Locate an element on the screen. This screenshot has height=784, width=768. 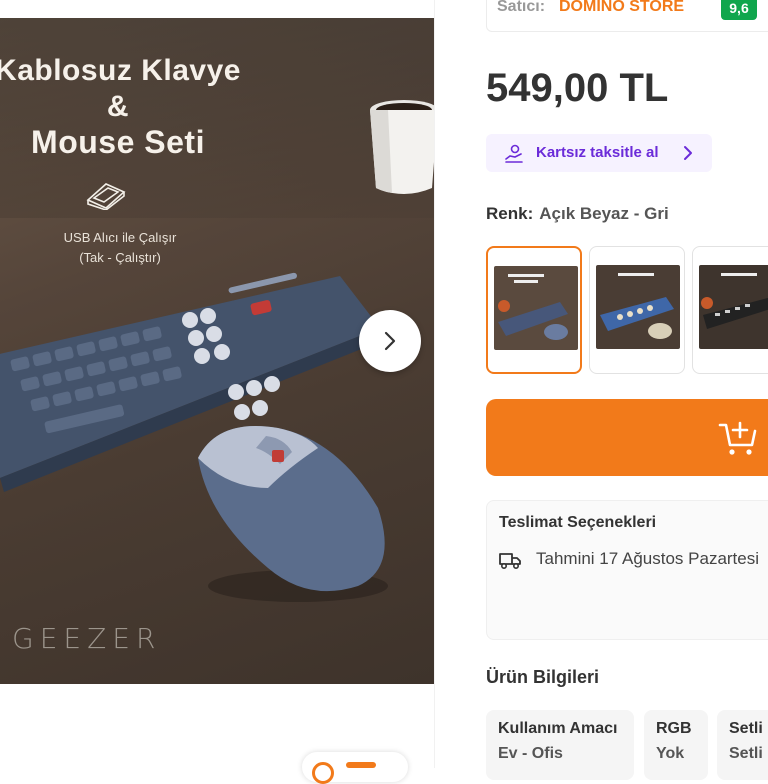
product-price: 549,00 TL is located at coordinates (577, 88).